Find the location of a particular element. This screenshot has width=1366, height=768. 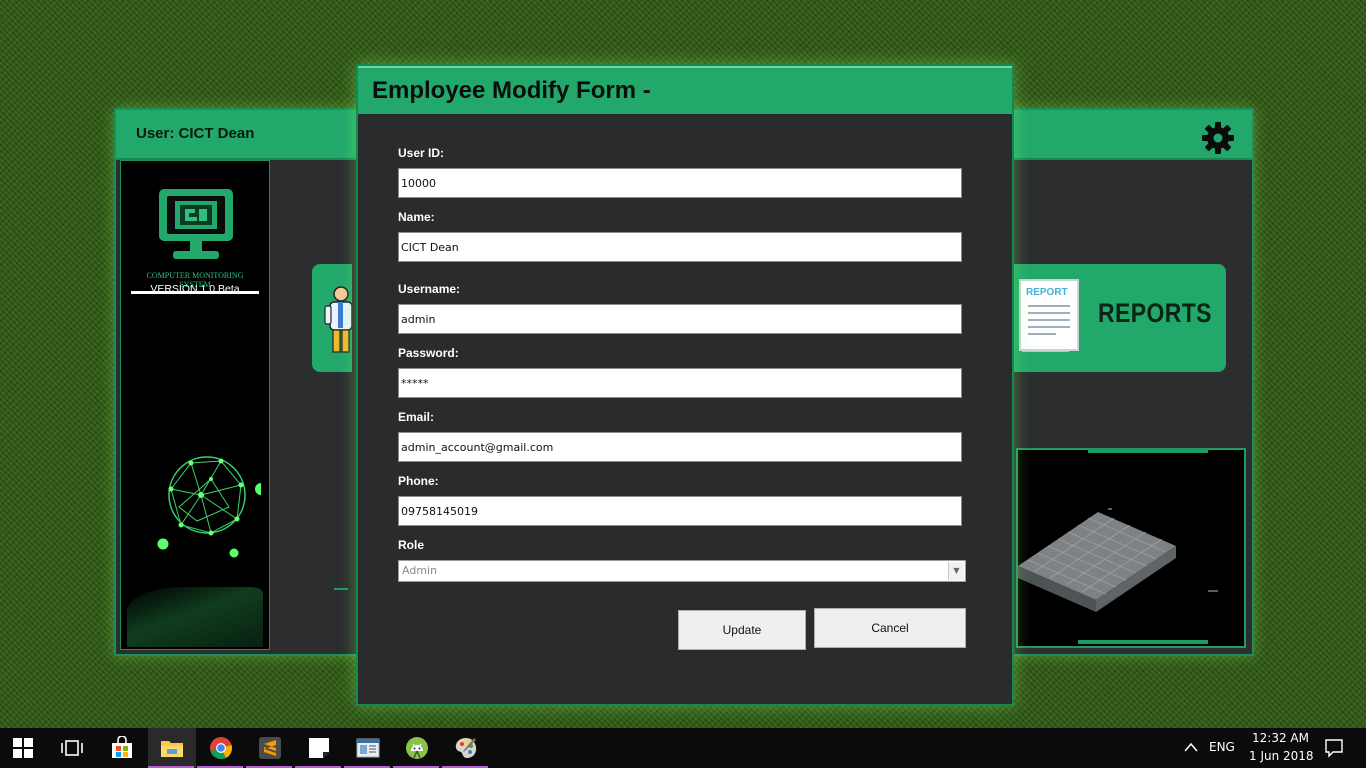

connector-line is located at coordinates (341, 589).